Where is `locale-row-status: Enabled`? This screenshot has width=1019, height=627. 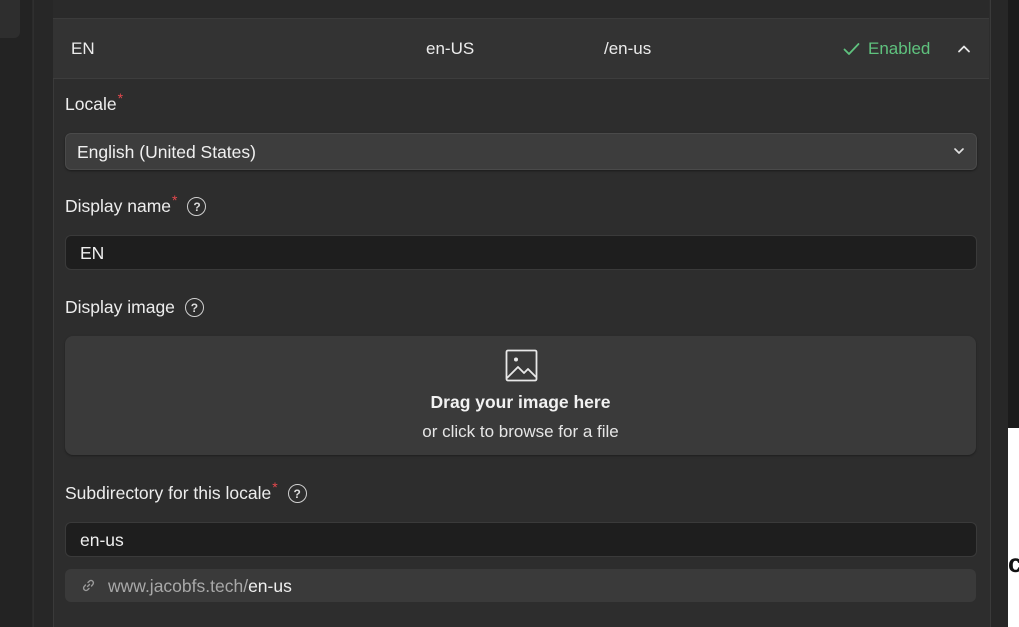 locale-row-status: Enabled is located at coordinates (886, 49).